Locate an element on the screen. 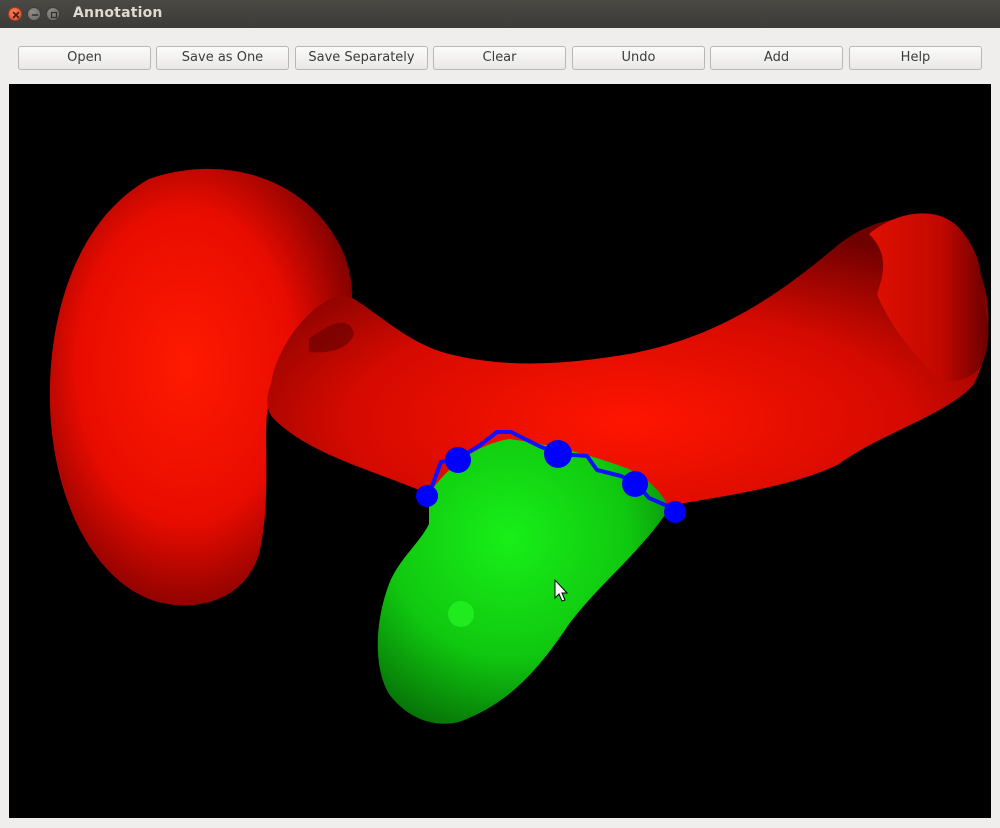 The width and height of the screenshot is (1000, 828). maximize-icon is located at coordinates (54, 15).